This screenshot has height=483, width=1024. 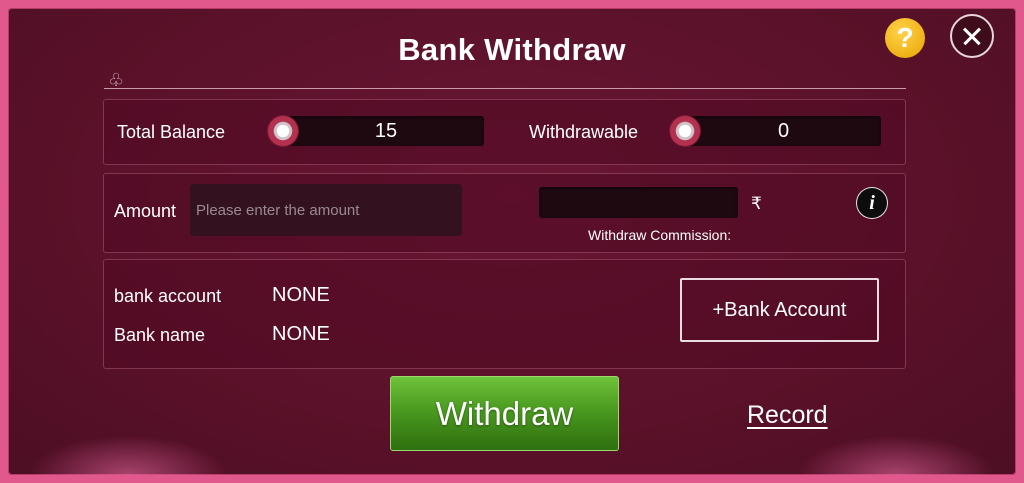 I want to click on close-icon, so click(x=972, y=36).